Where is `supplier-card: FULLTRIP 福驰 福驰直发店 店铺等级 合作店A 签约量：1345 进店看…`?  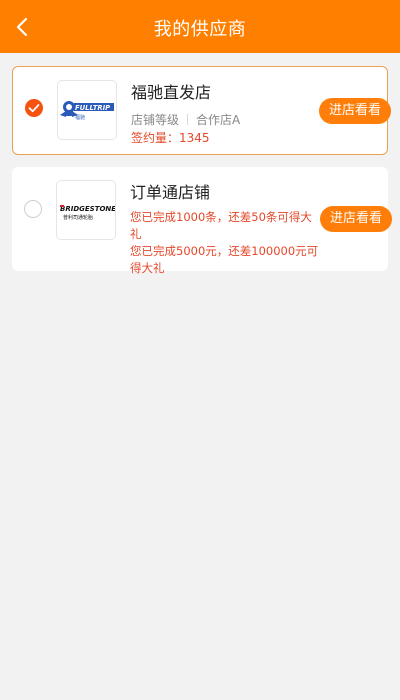
supplier-card: FULLTRIP 福驰 福驰直发店 店铺等级 合作店A 签约量：1345 进店看… is located at coordinates (201, 110).